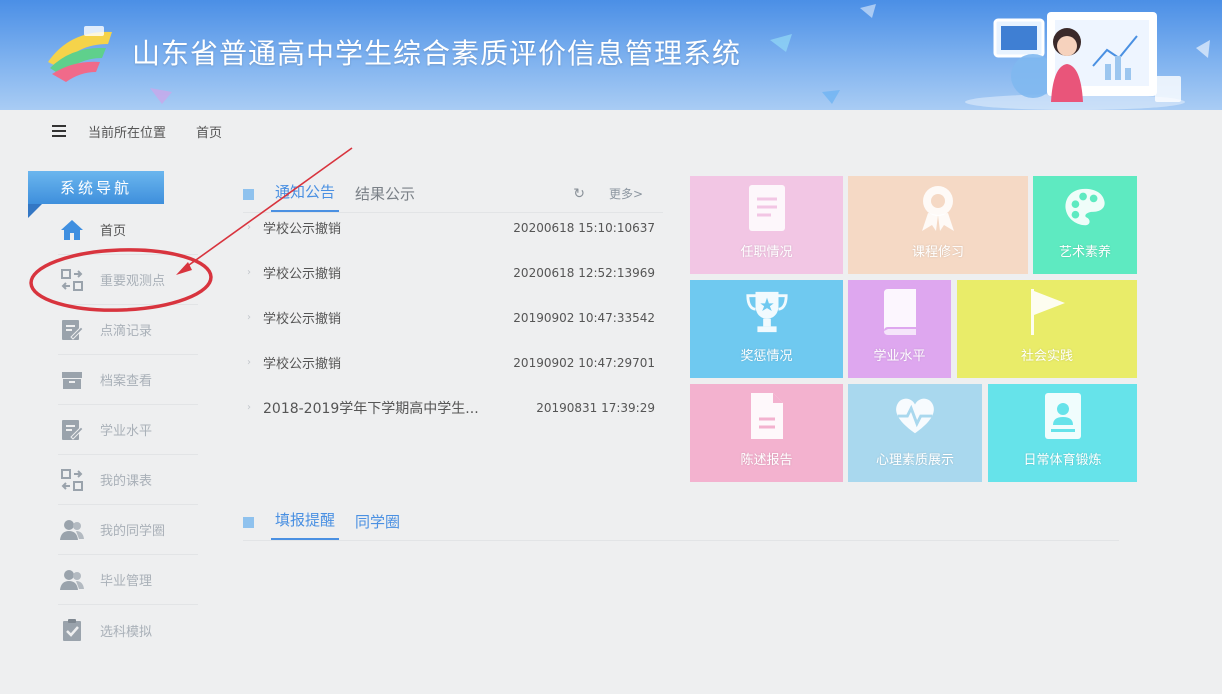 The image size is (1222, 694). What do you see at coordinates (305, 196) in the screenshot?
I see `tab-notices: 通知公告` at bounding box center [305, 196].